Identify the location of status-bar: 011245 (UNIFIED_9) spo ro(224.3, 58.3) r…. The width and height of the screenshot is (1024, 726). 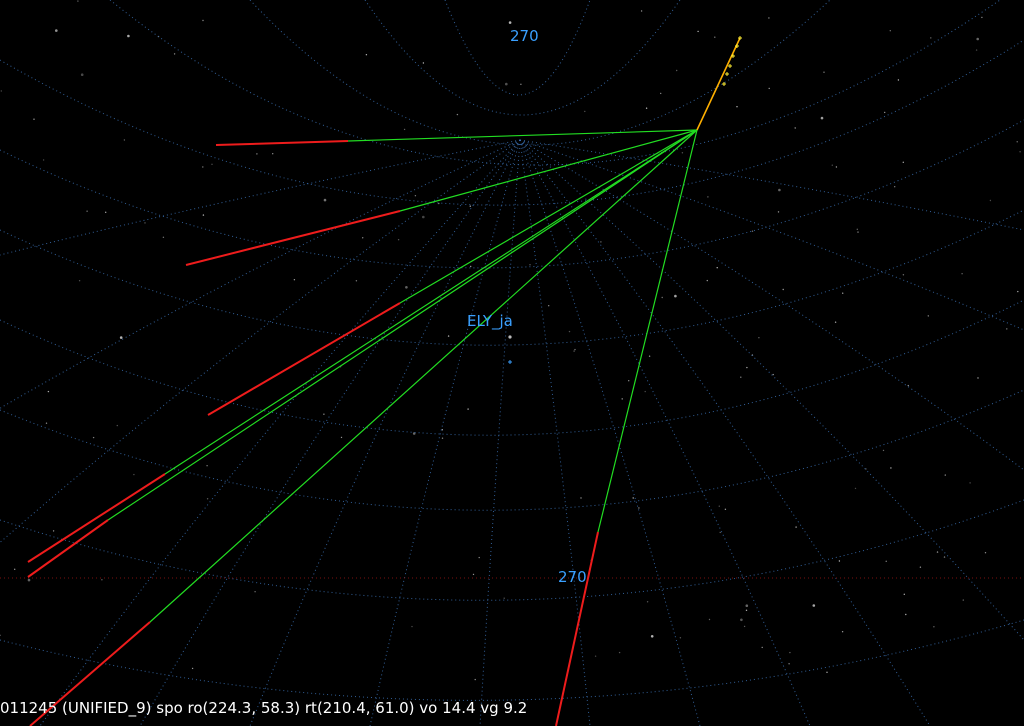
(264, 708).